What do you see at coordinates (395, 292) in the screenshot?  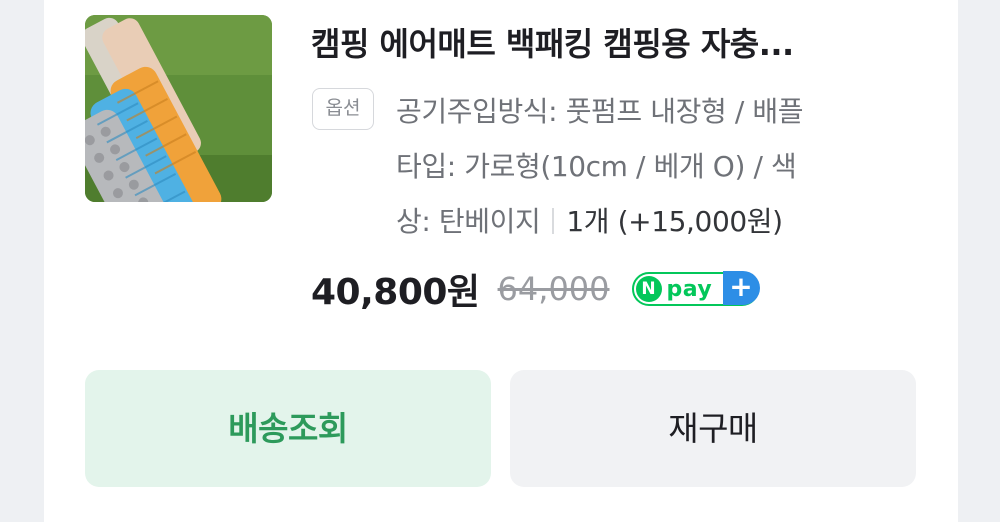 I see `sale-price: 40,800원` at bounding box center [395, 292].